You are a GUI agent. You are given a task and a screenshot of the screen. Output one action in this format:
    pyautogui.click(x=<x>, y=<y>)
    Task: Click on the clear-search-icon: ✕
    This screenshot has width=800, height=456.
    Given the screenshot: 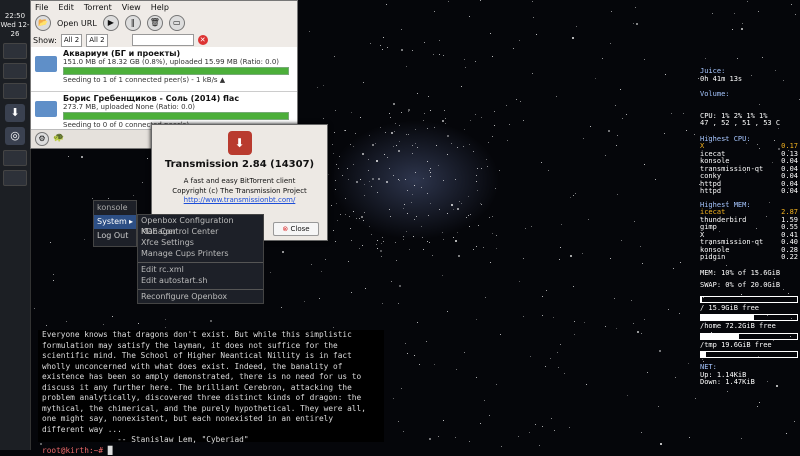 What is the action you would take?
    pyautogui.click(x=203, y=40)
    